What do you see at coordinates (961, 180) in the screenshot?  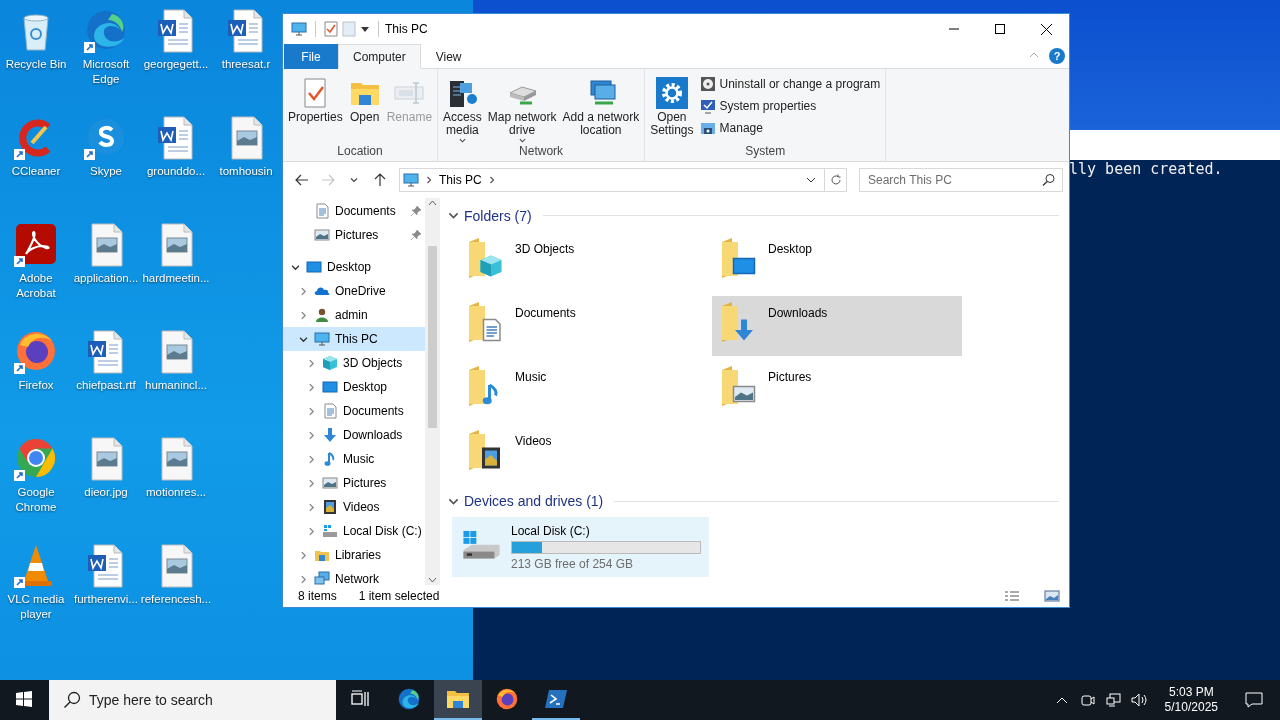 I see `search-field: Search This PC` at bounding box center [961, 180].